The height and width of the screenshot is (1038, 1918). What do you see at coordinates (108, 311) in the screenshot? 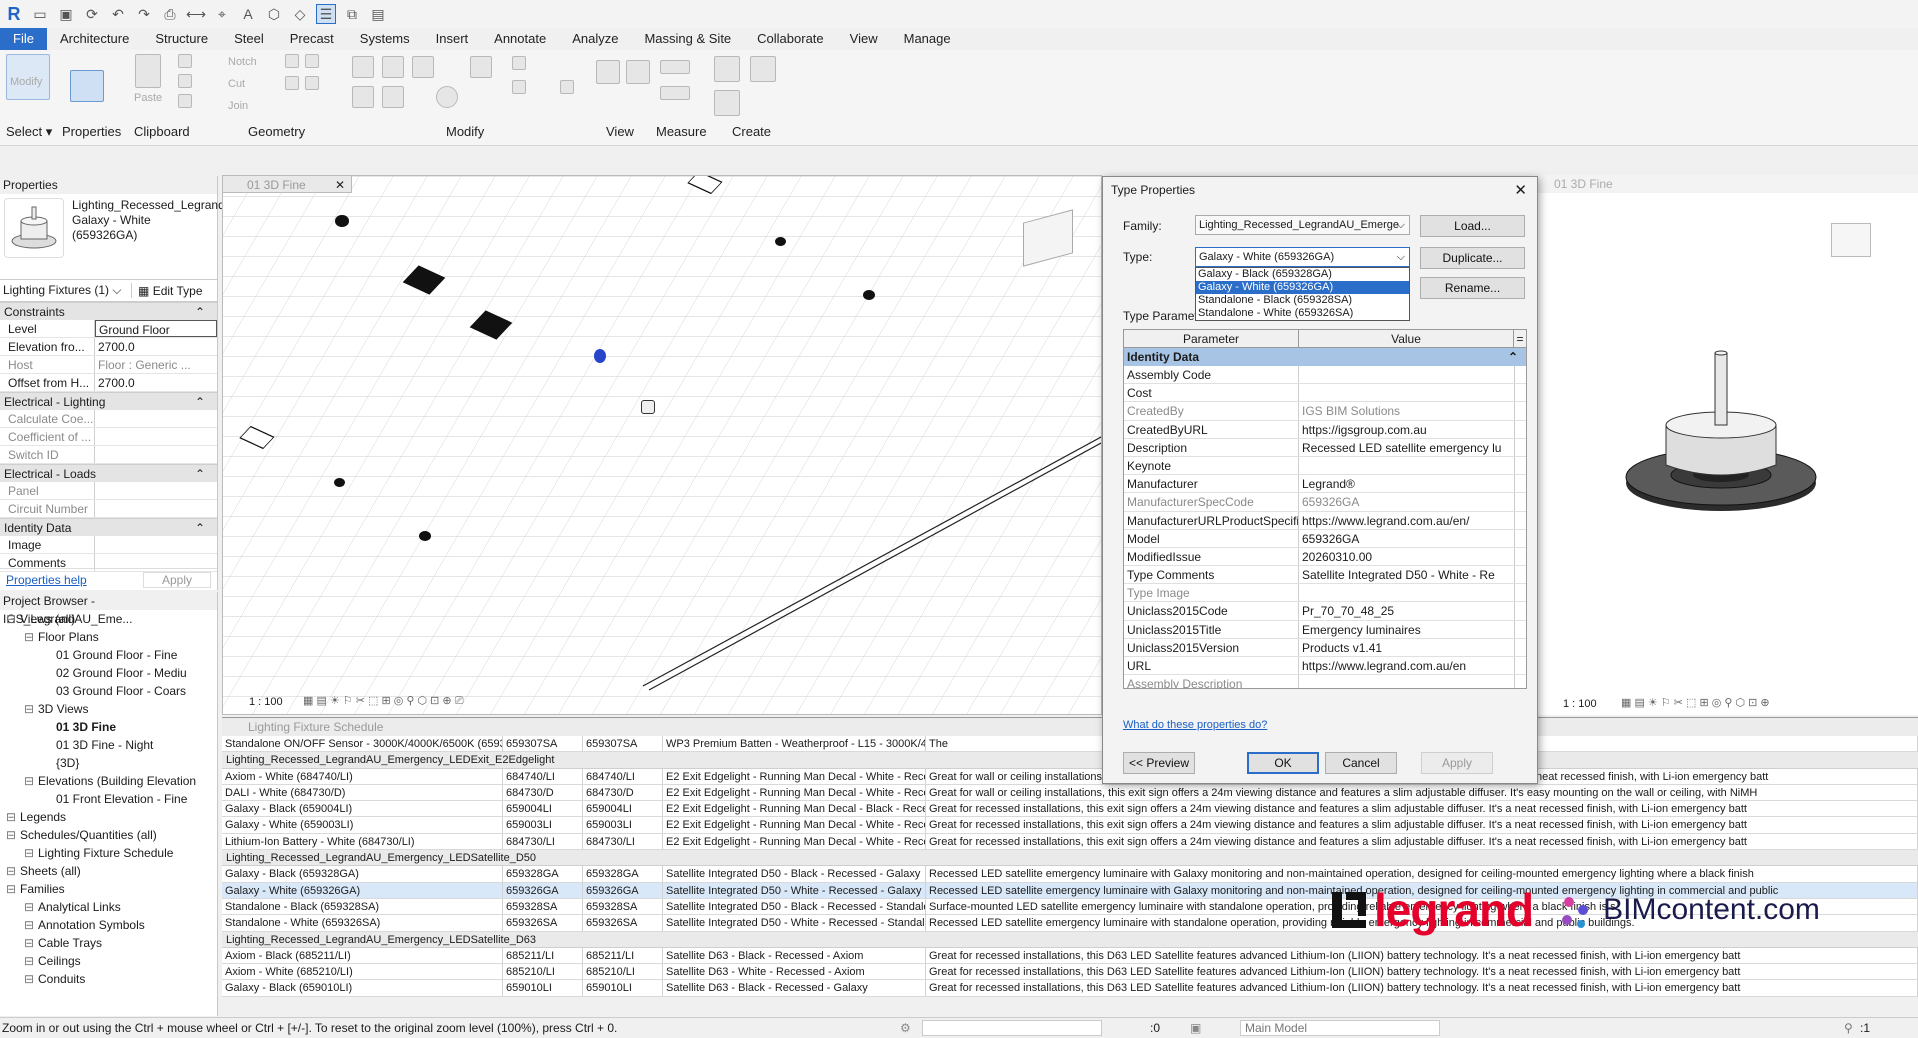
I see `section-constraints: Constraints ⌃` at bounding box center [108, 311].